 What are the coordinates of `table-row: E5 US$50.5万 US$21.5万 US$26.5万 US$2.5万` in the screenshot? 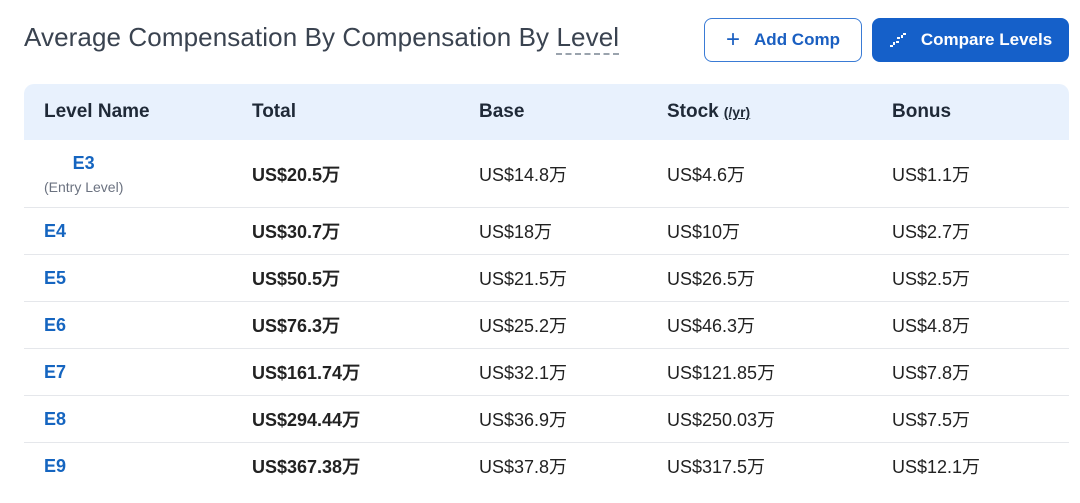 It's located at (546, 278).